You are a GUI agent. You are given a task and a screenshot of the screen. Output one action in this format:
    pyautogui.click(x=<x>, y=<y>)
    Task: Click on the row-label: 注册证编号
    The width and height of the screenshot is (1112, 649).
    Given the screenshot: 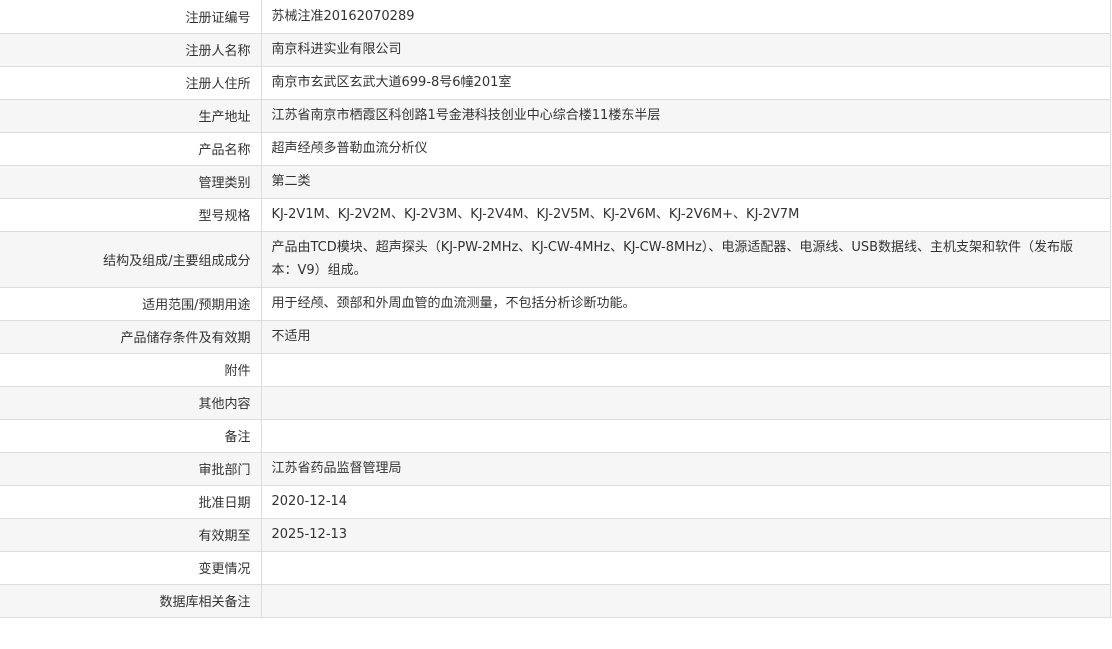 What is the action you would take?
    pyautogui.click(x=131, y=16)
    